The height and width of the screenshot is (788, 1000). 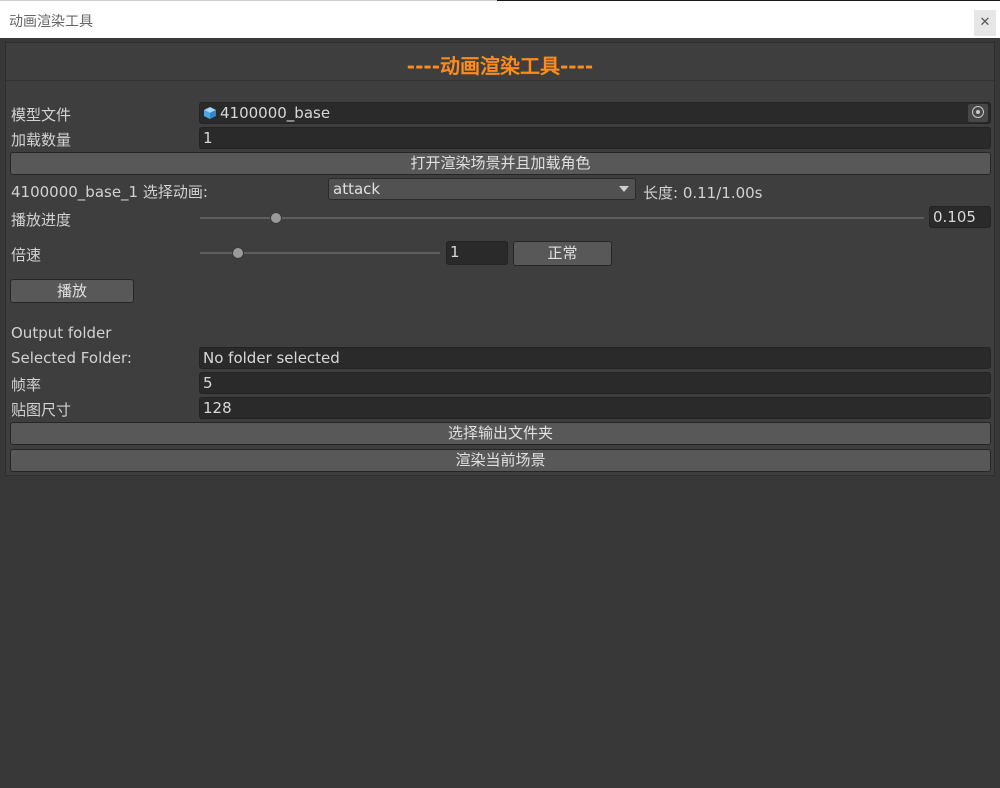 What do you see at coordinates (357, 189) in the screenshot?
I see `animation-selected-value: attack` at bounding box center [357, 189].